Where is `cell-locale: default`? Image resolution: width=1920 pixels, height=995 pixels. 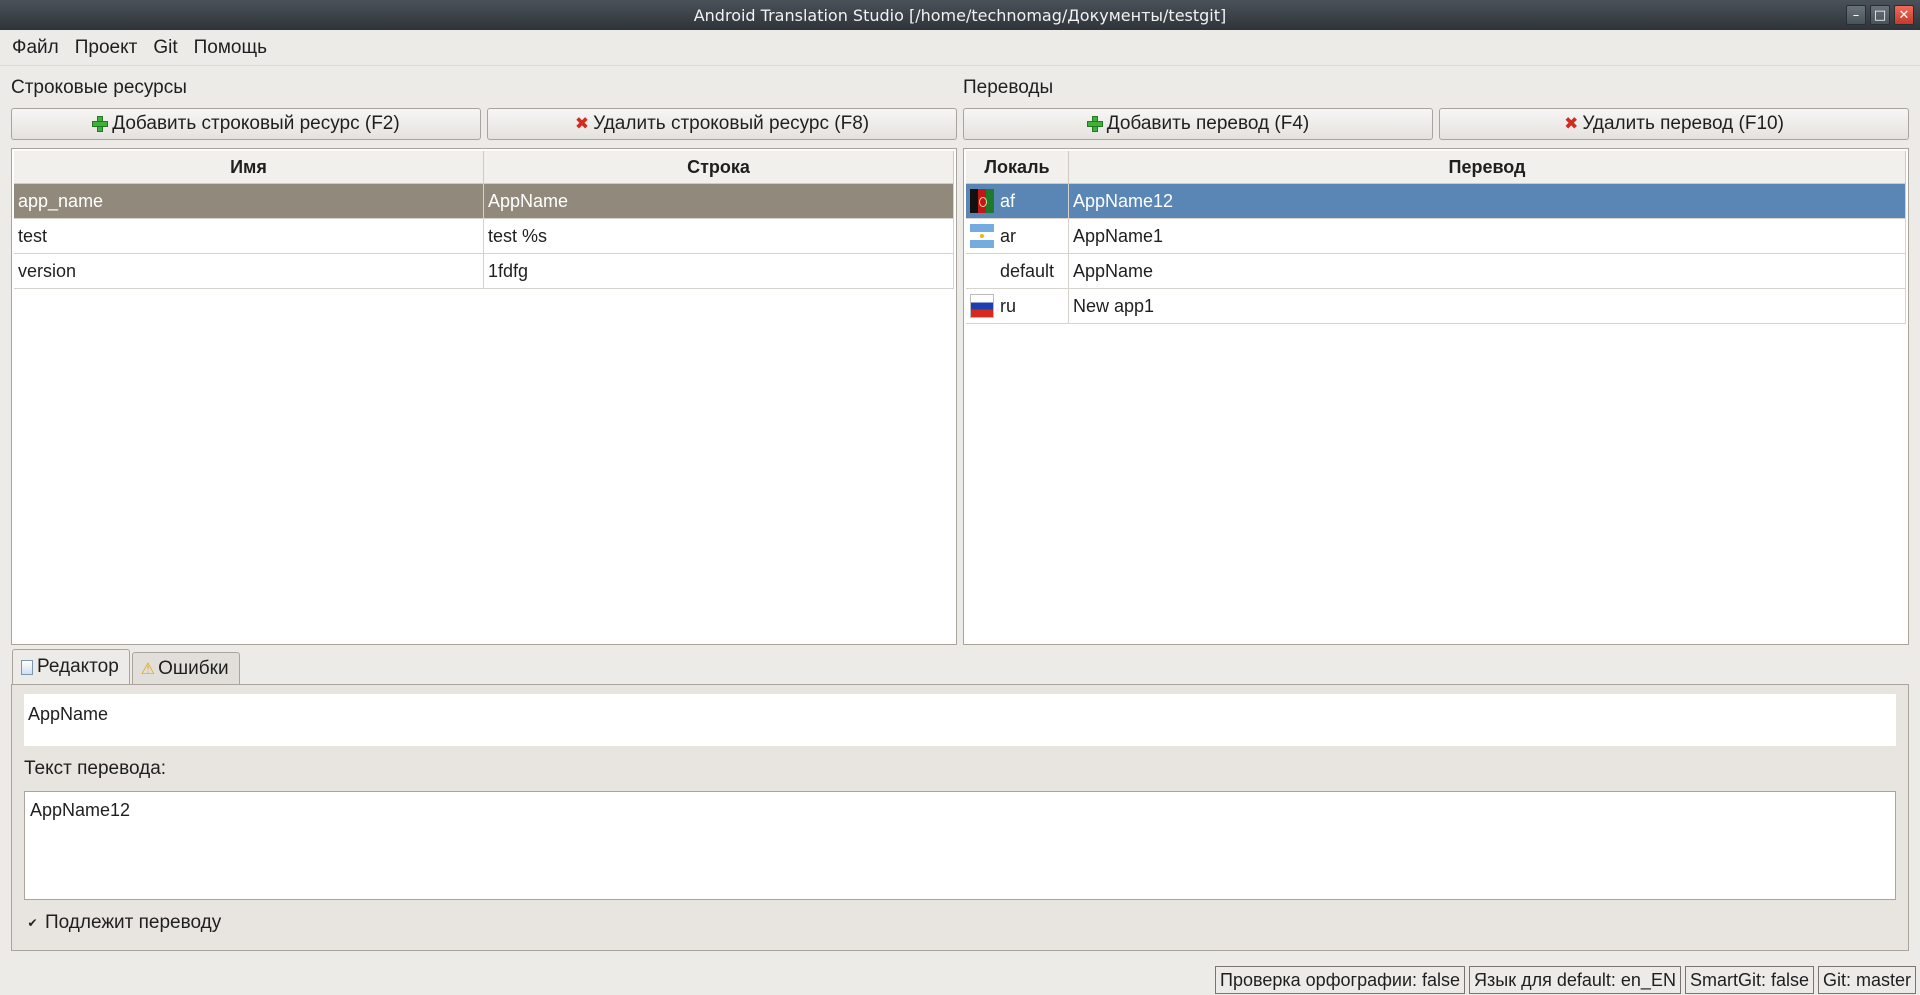
cell-locale: default is located at coordinates (1017, 271).